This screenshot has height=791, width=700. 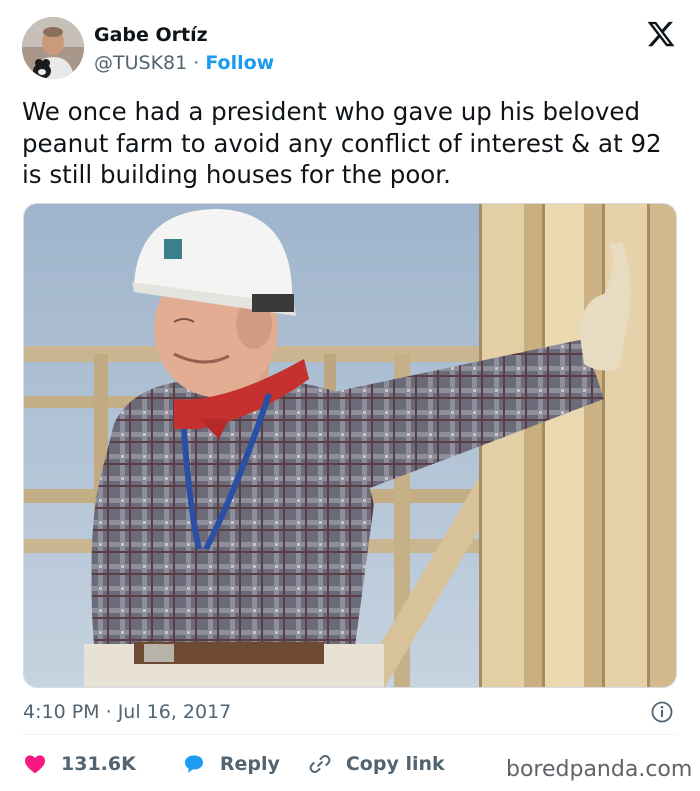 I want to click on avatar, so click(x=53, y=48).